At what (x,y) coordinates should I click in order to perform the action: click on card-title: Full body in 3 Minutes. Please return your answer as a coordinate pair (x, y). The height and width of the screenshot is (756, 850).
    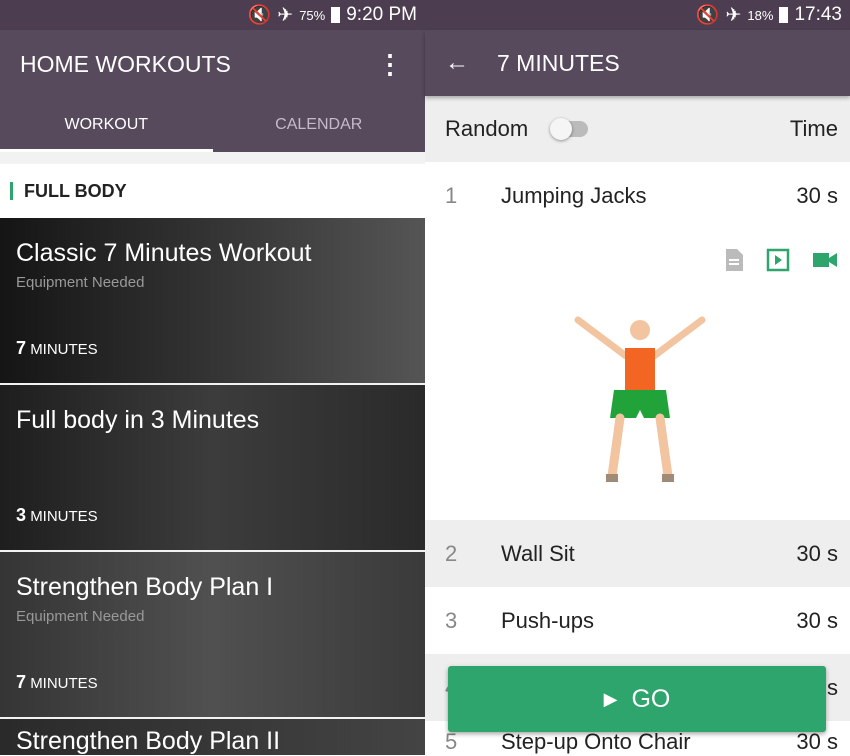
    Looking at the image, I should click on (138, 420).